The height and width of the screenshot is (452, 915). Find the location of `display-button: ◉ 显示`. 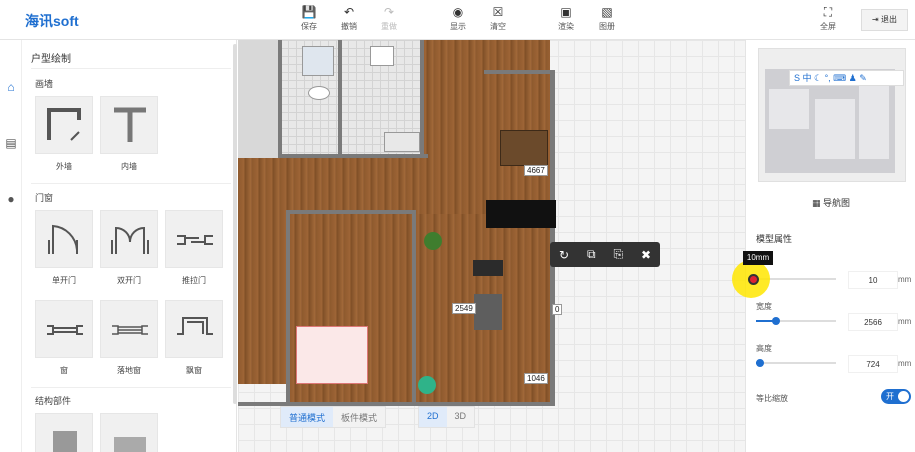

display-button: ◉ 显示 is located at coordinates (458, 18).